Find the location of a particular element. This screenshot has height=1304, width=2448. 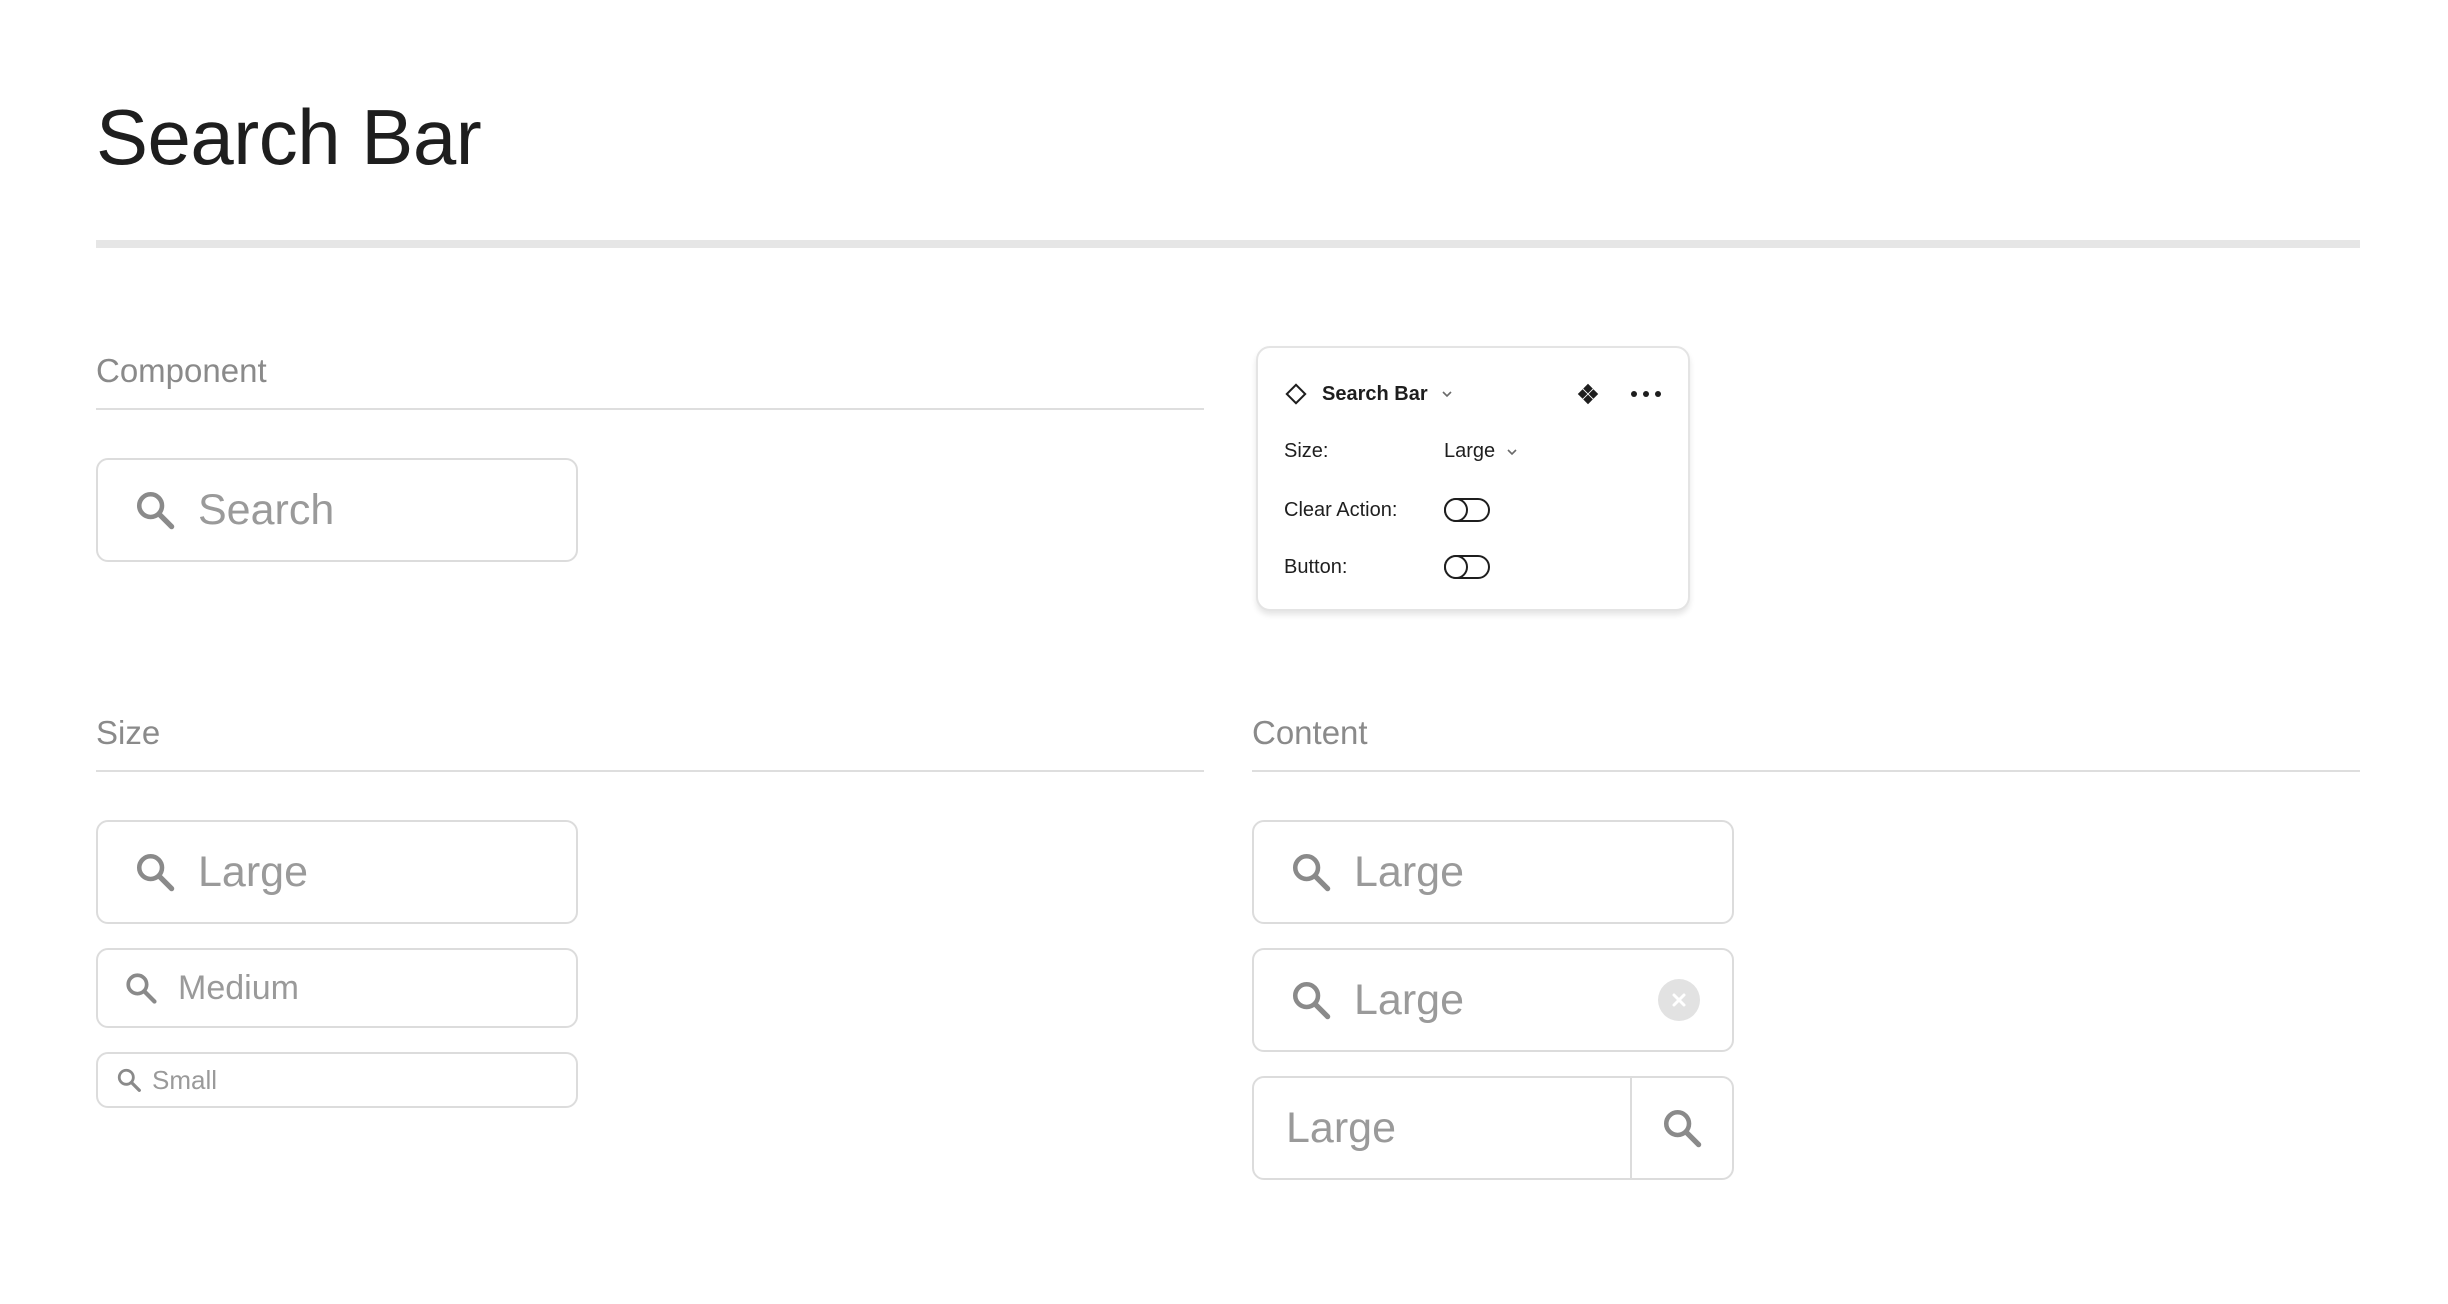

search-placeholder: Small is located at coordinates (185, 1079).